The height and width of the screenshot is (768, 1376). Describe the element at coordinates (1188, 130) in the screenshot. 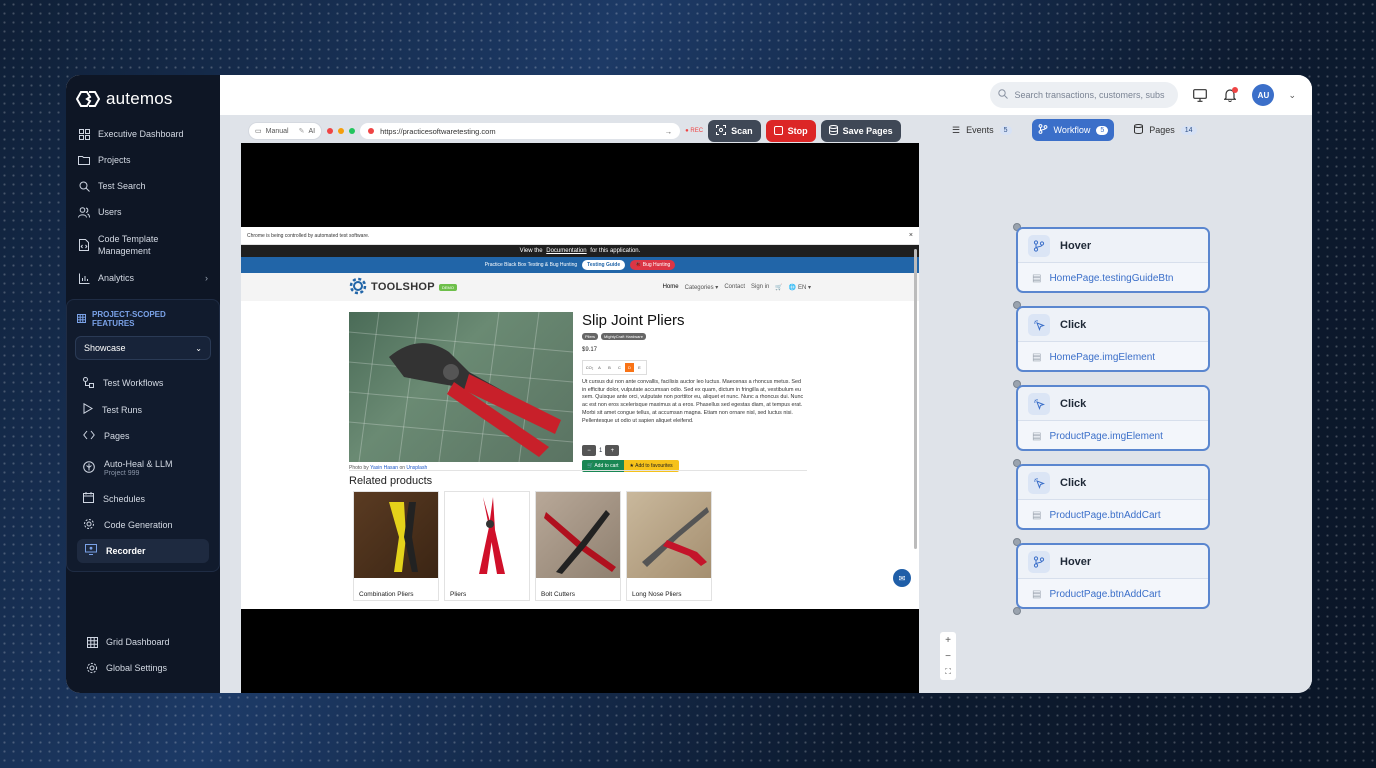

I see `tab-count: 14` at that location.